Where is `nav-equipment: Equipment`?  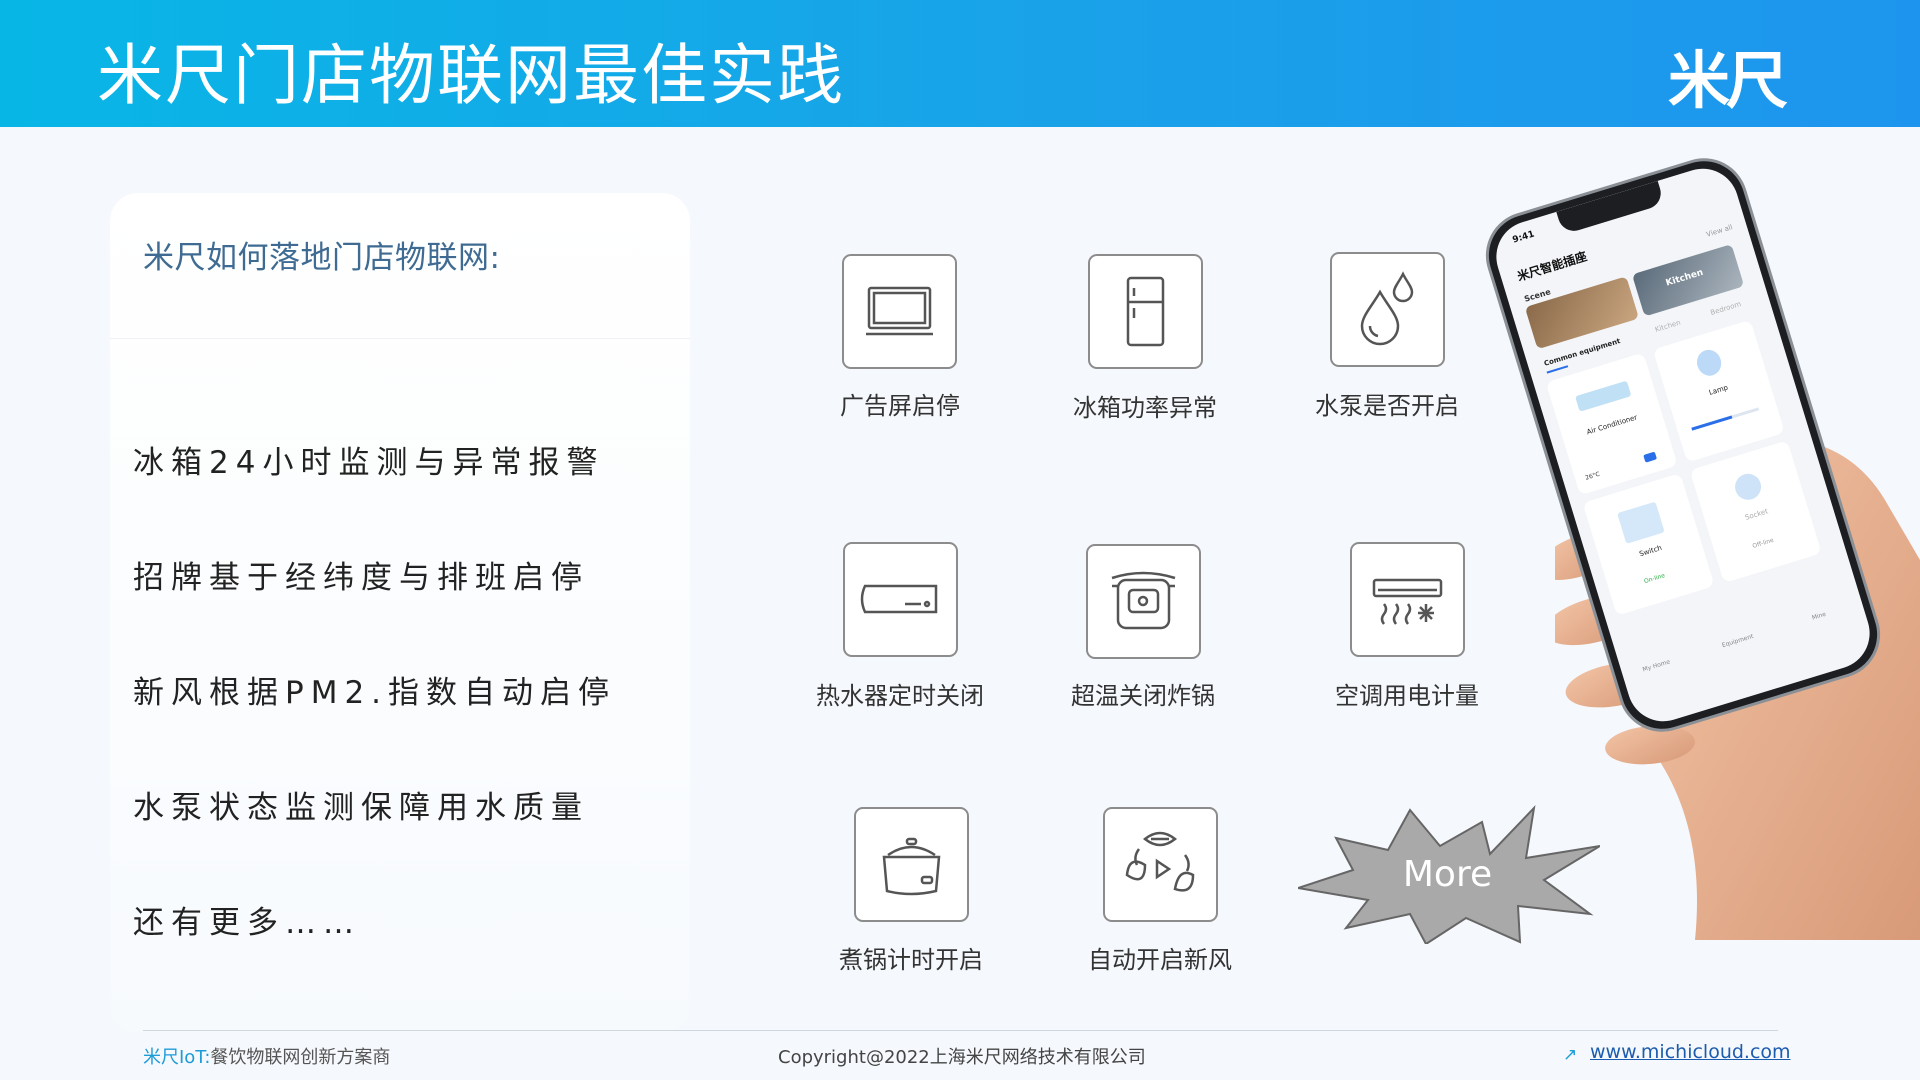 nav-equipment: Equipment is located at coordinates (1738, 640).